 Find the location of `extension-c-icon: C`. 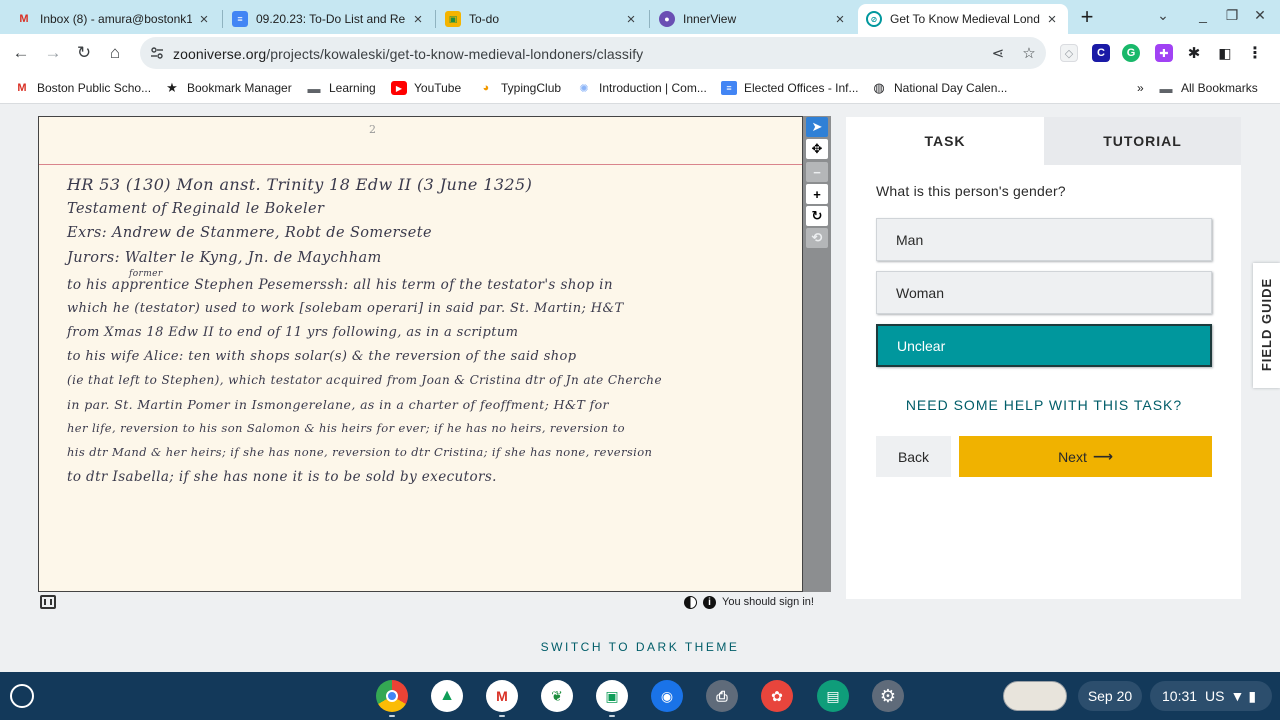

extension-c-icon: C is located at coordinates (1101, 53).